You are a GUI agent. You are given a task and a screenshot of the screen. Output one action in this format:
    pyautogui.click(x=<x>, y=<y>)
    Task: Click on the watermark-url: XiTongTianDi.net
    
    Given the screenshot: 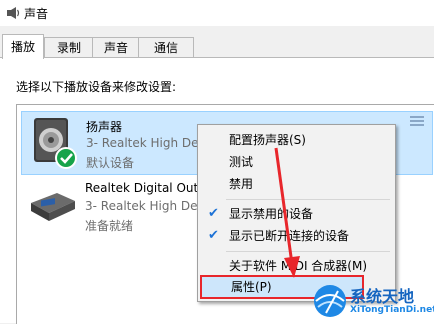 What is the action you would take?
    pyautogui.click(x=392, y=310)
    